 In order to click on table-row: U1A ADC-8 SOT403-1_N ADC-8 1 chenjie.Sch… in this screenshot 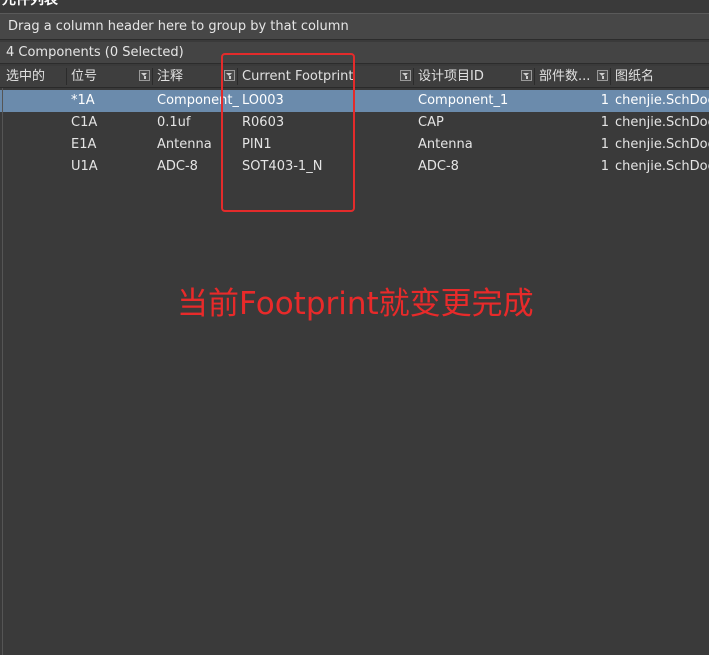, I will do `click(354, 167)`.